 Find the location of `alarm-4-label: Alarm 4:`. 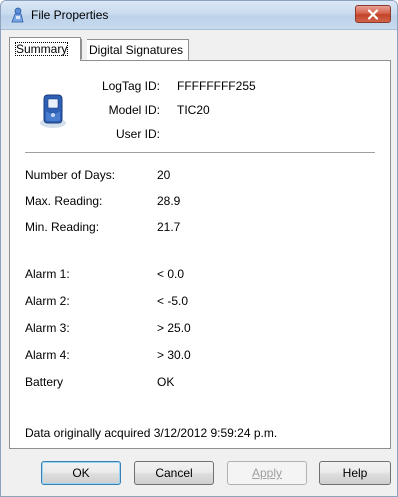

alarm-4-label: Alarm 4: is located at coordinates (47, 355).